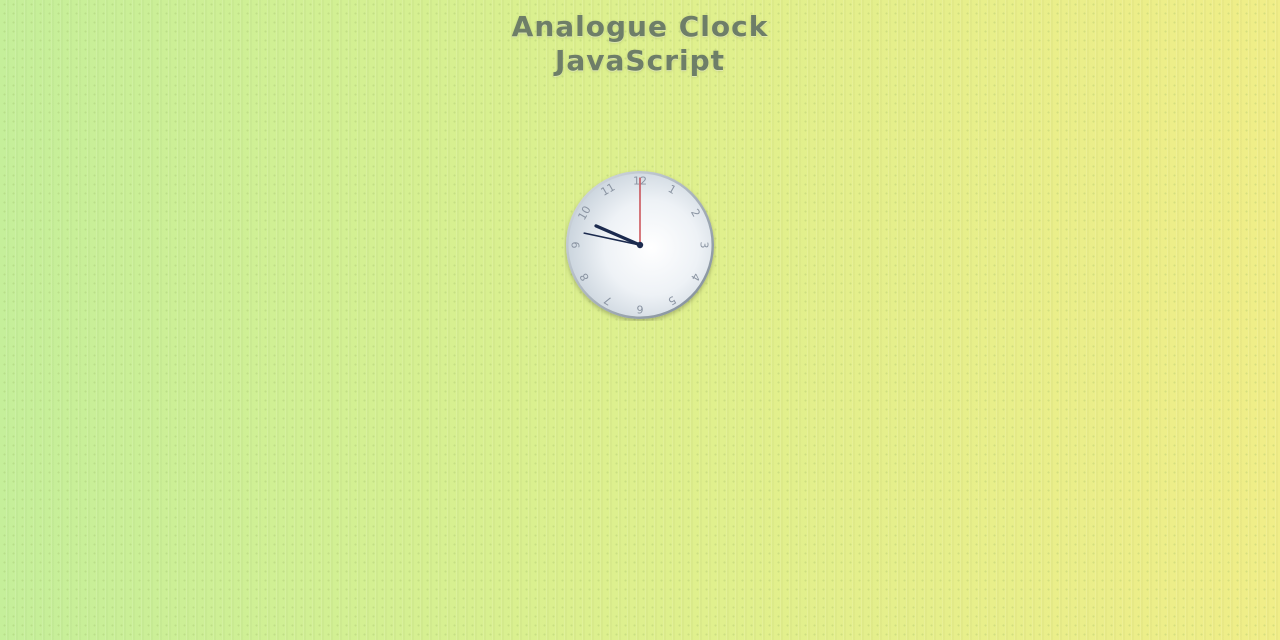 The width and height of the screenshot is (1280, 640). What do you see at coordinates (640, 309) in the screenshot?
I see `clock-numeral-6: 6` at bounding box center [640, 309].